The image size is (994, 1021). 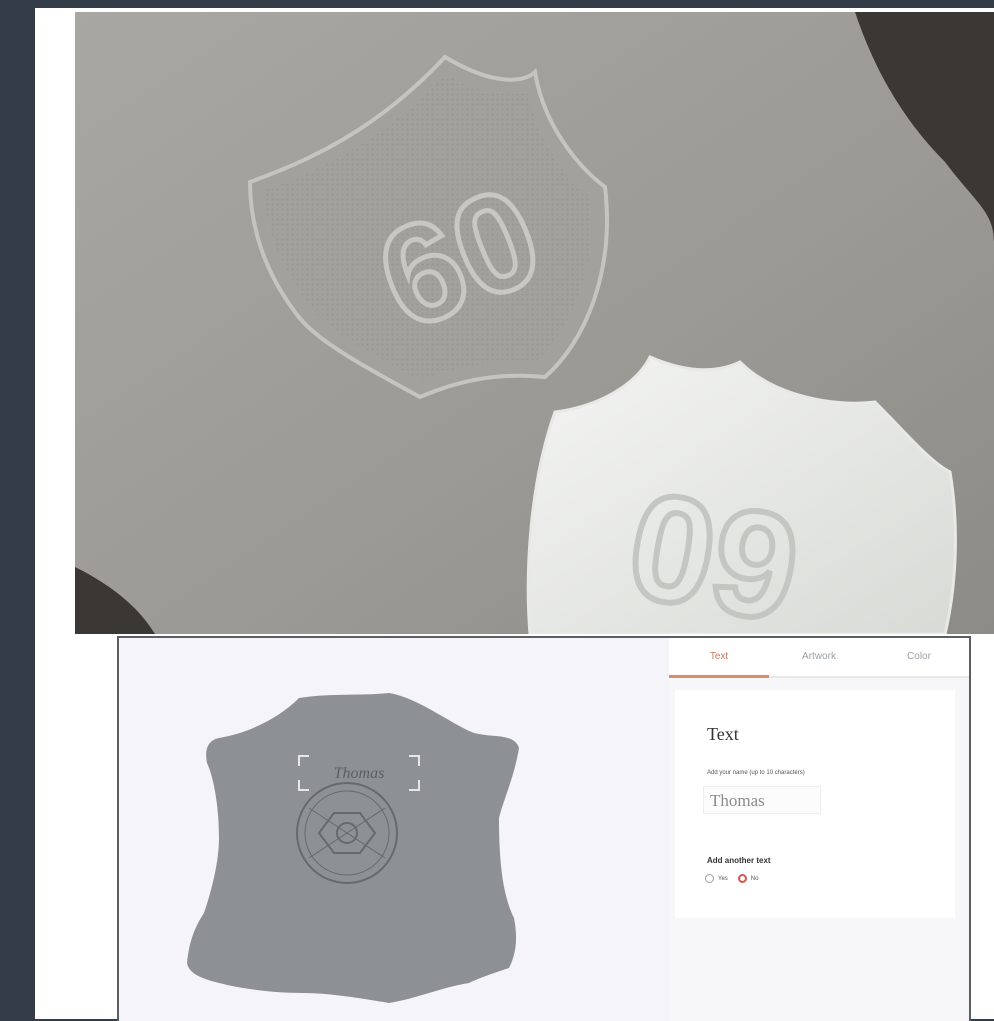 What do you see at coordinates (731, 878) in the screenshot?
I see `secondary-text-options: Yes No` at bounding box center [731, 878].